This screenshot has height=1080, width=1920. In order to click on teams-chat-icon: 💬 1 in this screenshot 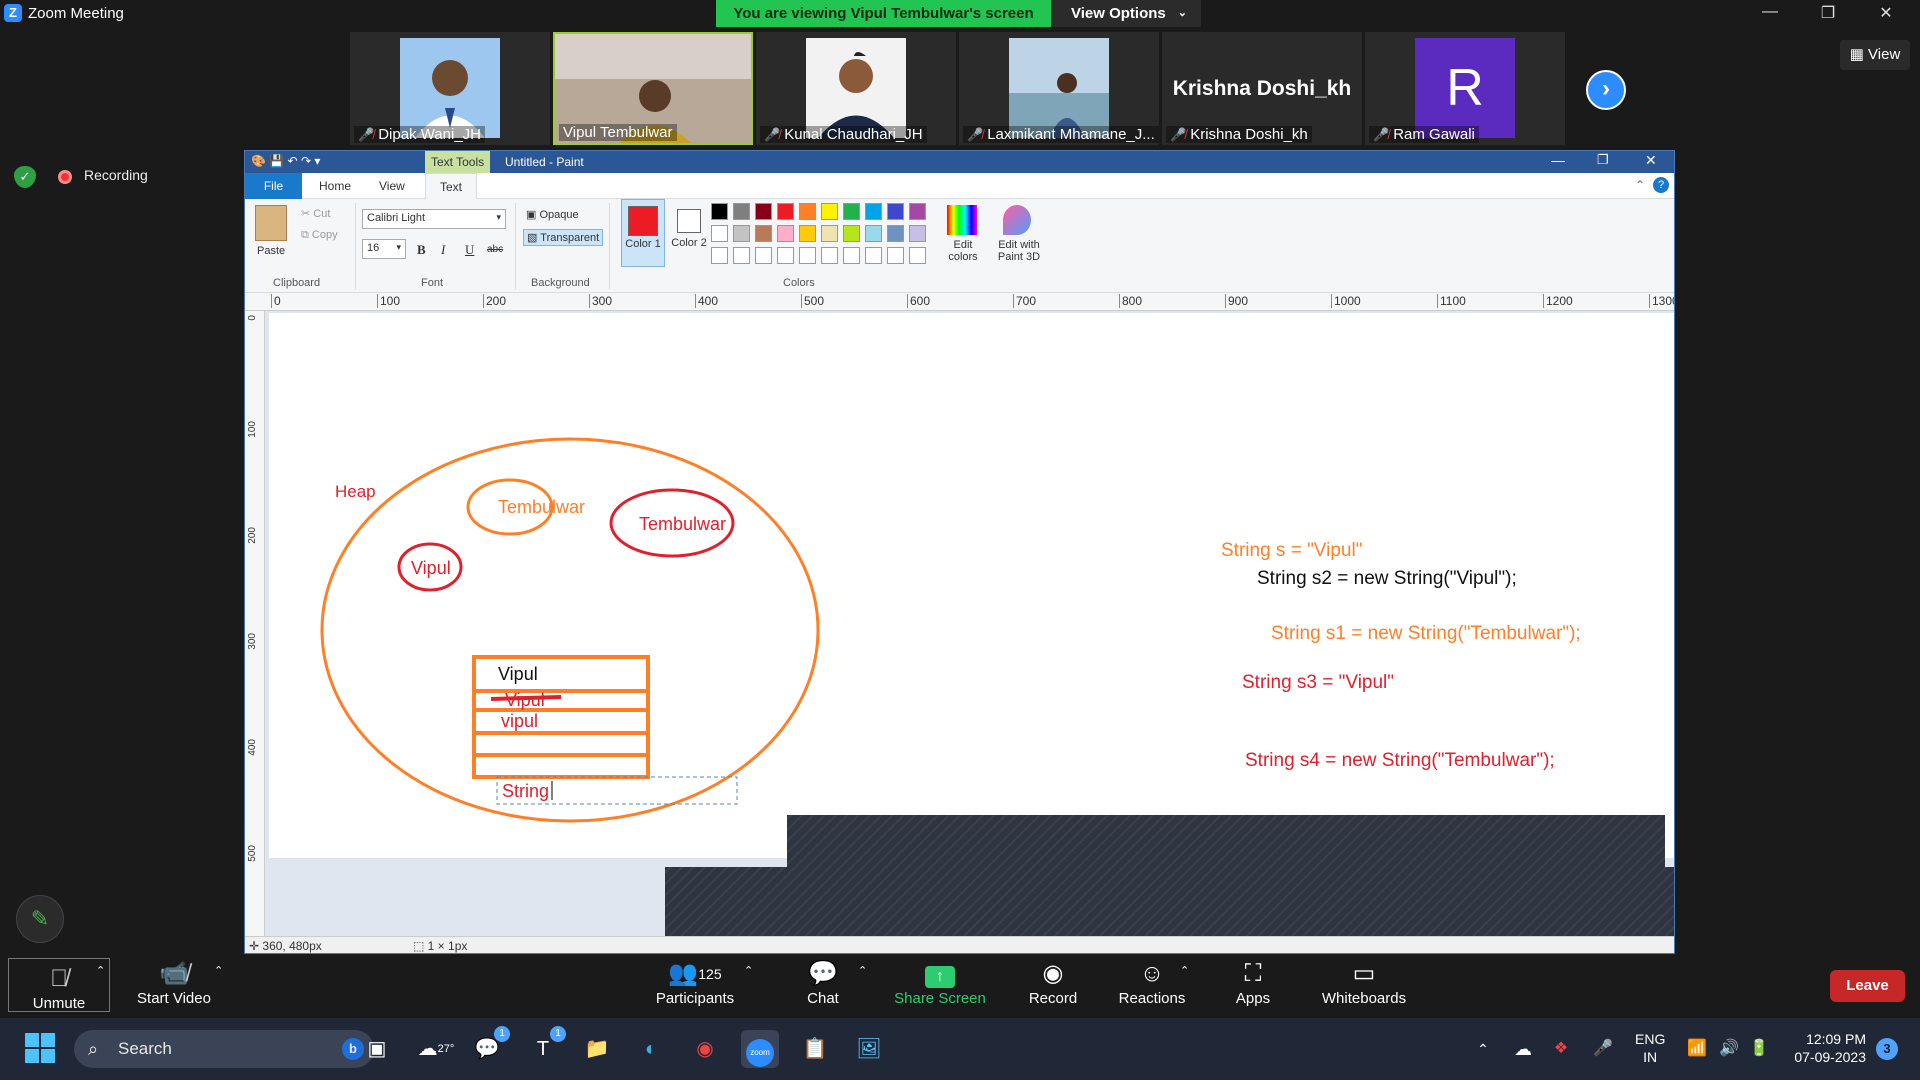, I will do `click(489, 1047)`.